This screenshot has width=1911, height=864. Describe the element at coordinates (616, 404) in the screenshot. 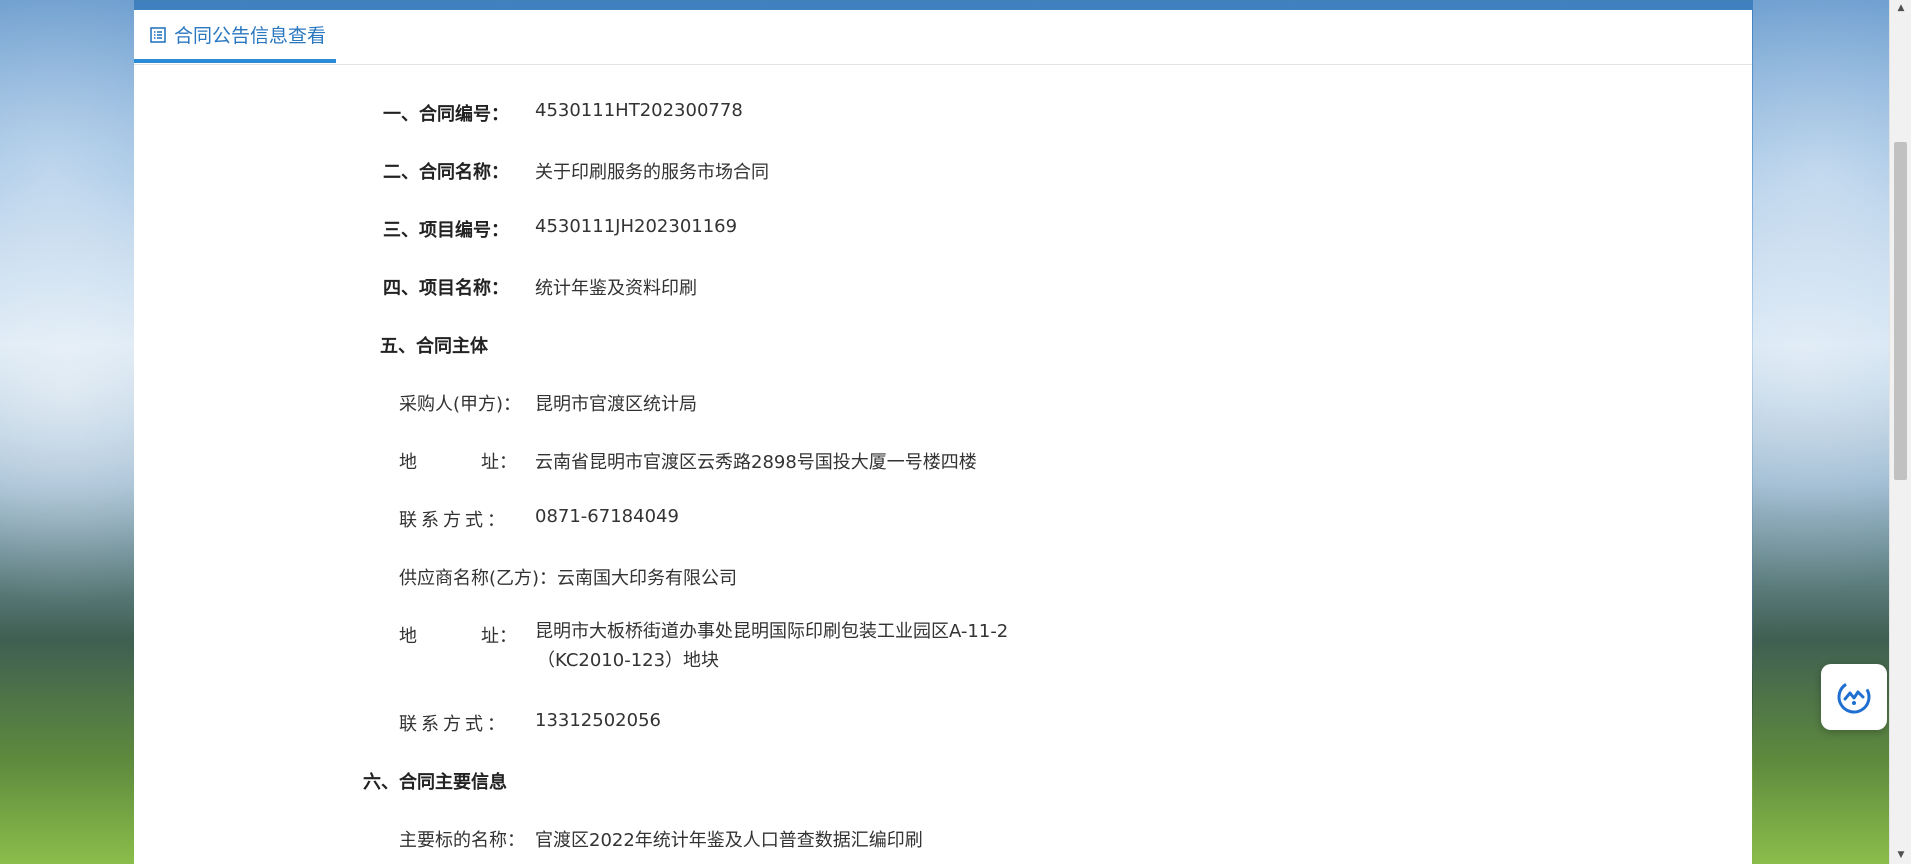

I see `buyer-value: 昆明市官渡区统计局` at that location.